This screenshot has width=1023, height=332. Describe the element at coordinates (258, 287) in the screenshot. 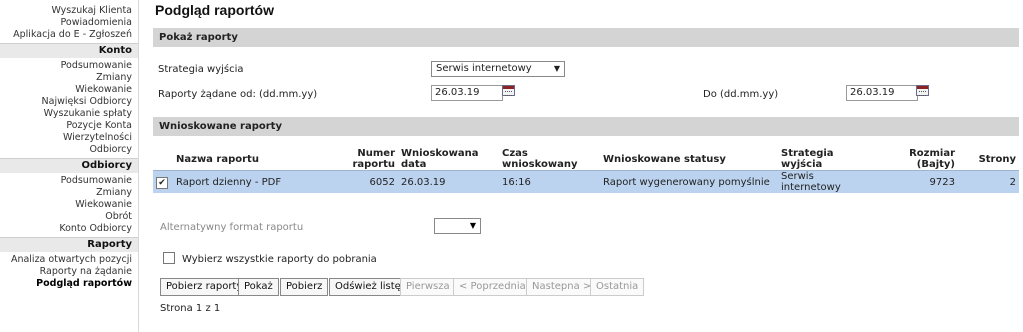

I see `show-button: Pokaż` at that location.